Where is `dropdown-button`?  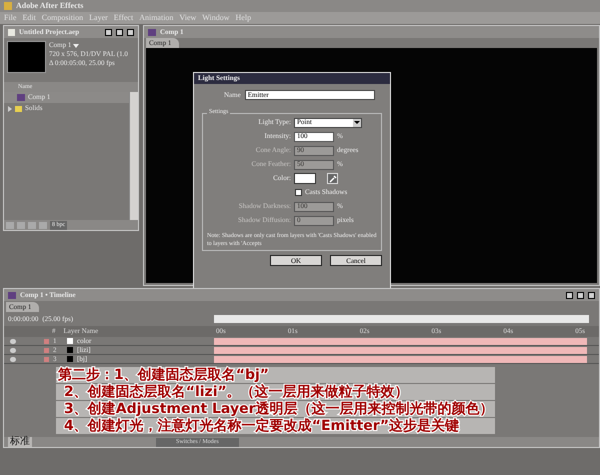 dropdown-button is located at coordinates (357, 122).